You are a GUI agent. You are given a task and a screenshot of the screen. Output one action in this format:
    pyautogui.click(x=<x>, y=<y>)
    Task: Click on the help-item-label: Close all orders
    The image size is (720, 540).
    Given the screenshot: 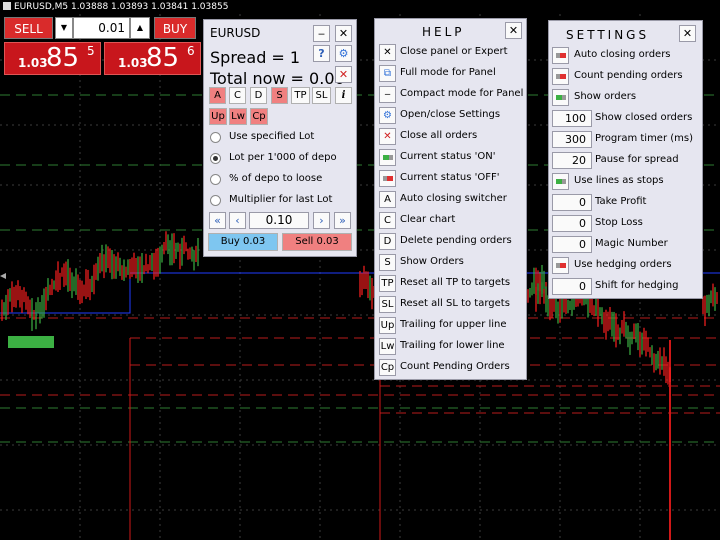 What is the action you would take?
    pyautogui.click(x=439, y=135)
    